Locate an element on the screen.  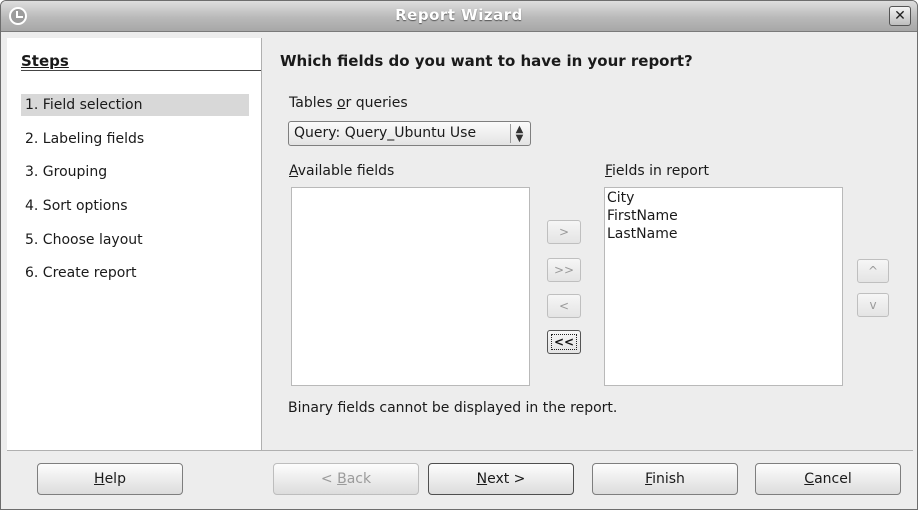
steps-divider is located at coordinates (141, 70).